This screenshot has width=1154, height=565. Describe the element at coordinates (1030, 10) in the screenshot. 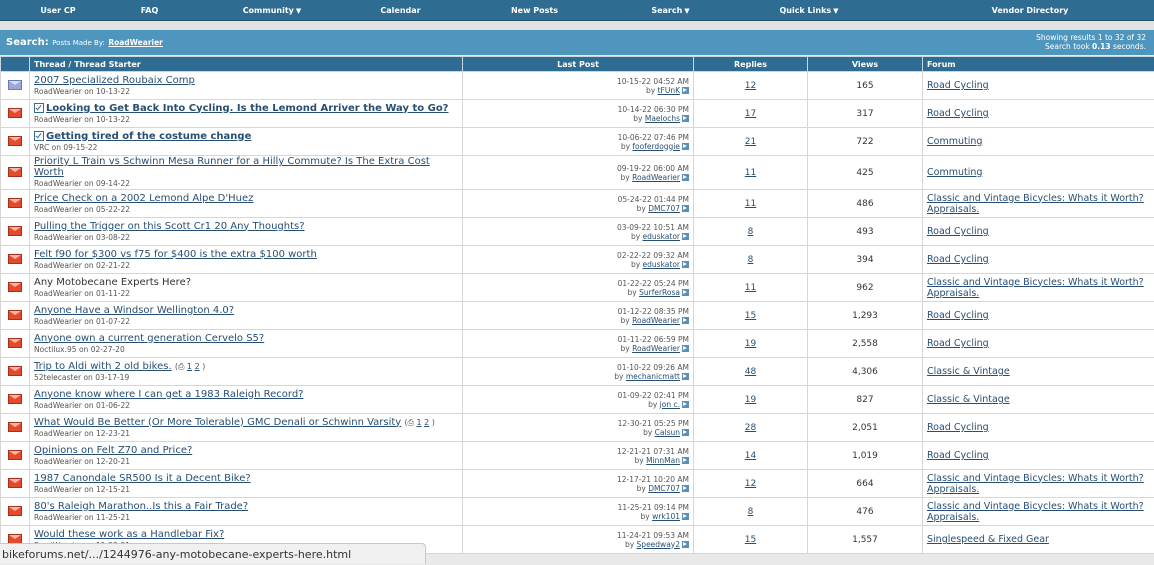

I see `nav-item-vendor-directory: Vendor Directory` at that location.